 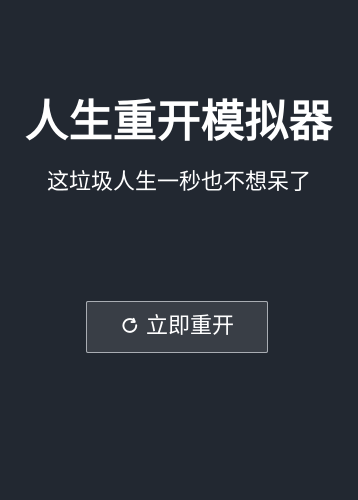 I want to click on page-title: 人生重开模拟器, so click(x=179, y=121).